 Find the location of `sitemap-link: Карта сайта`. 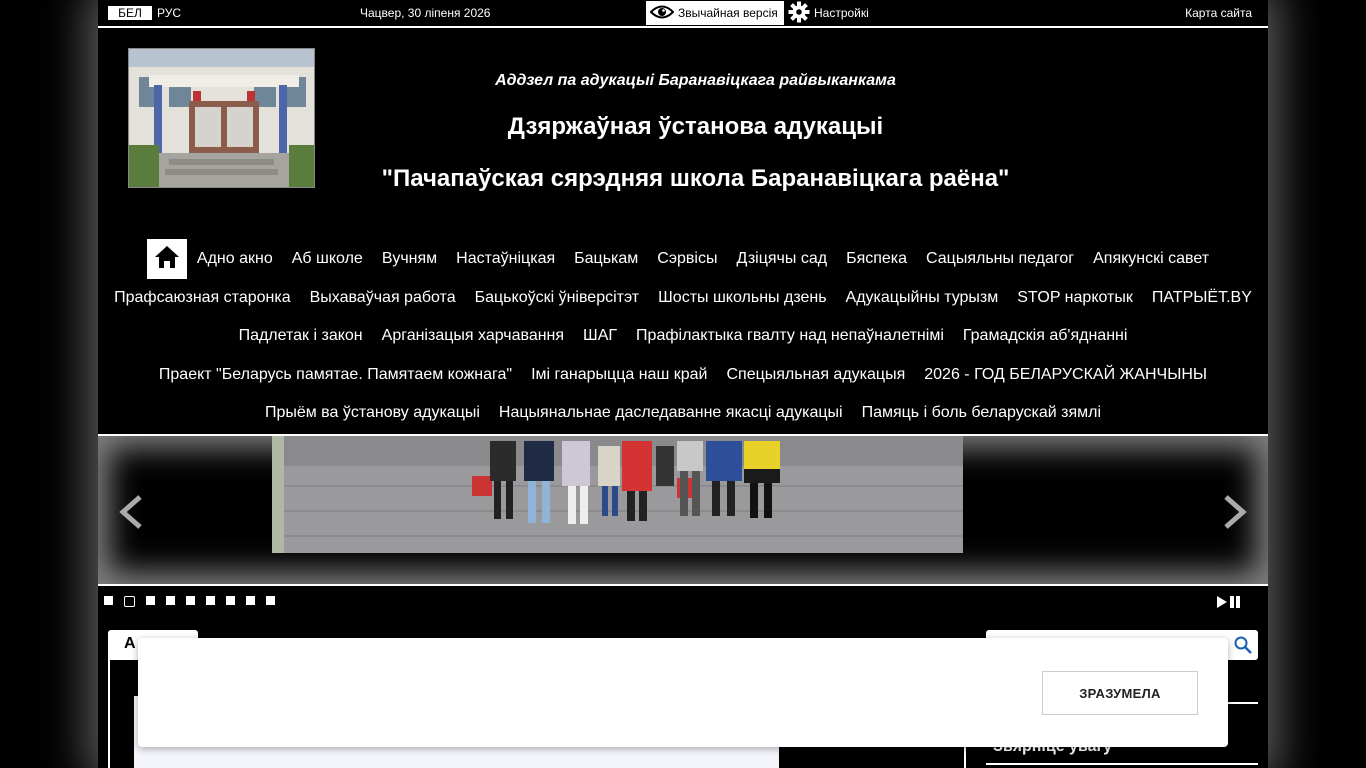

sitemap-link: Карта сайта is located at coordinates (1218, 13).